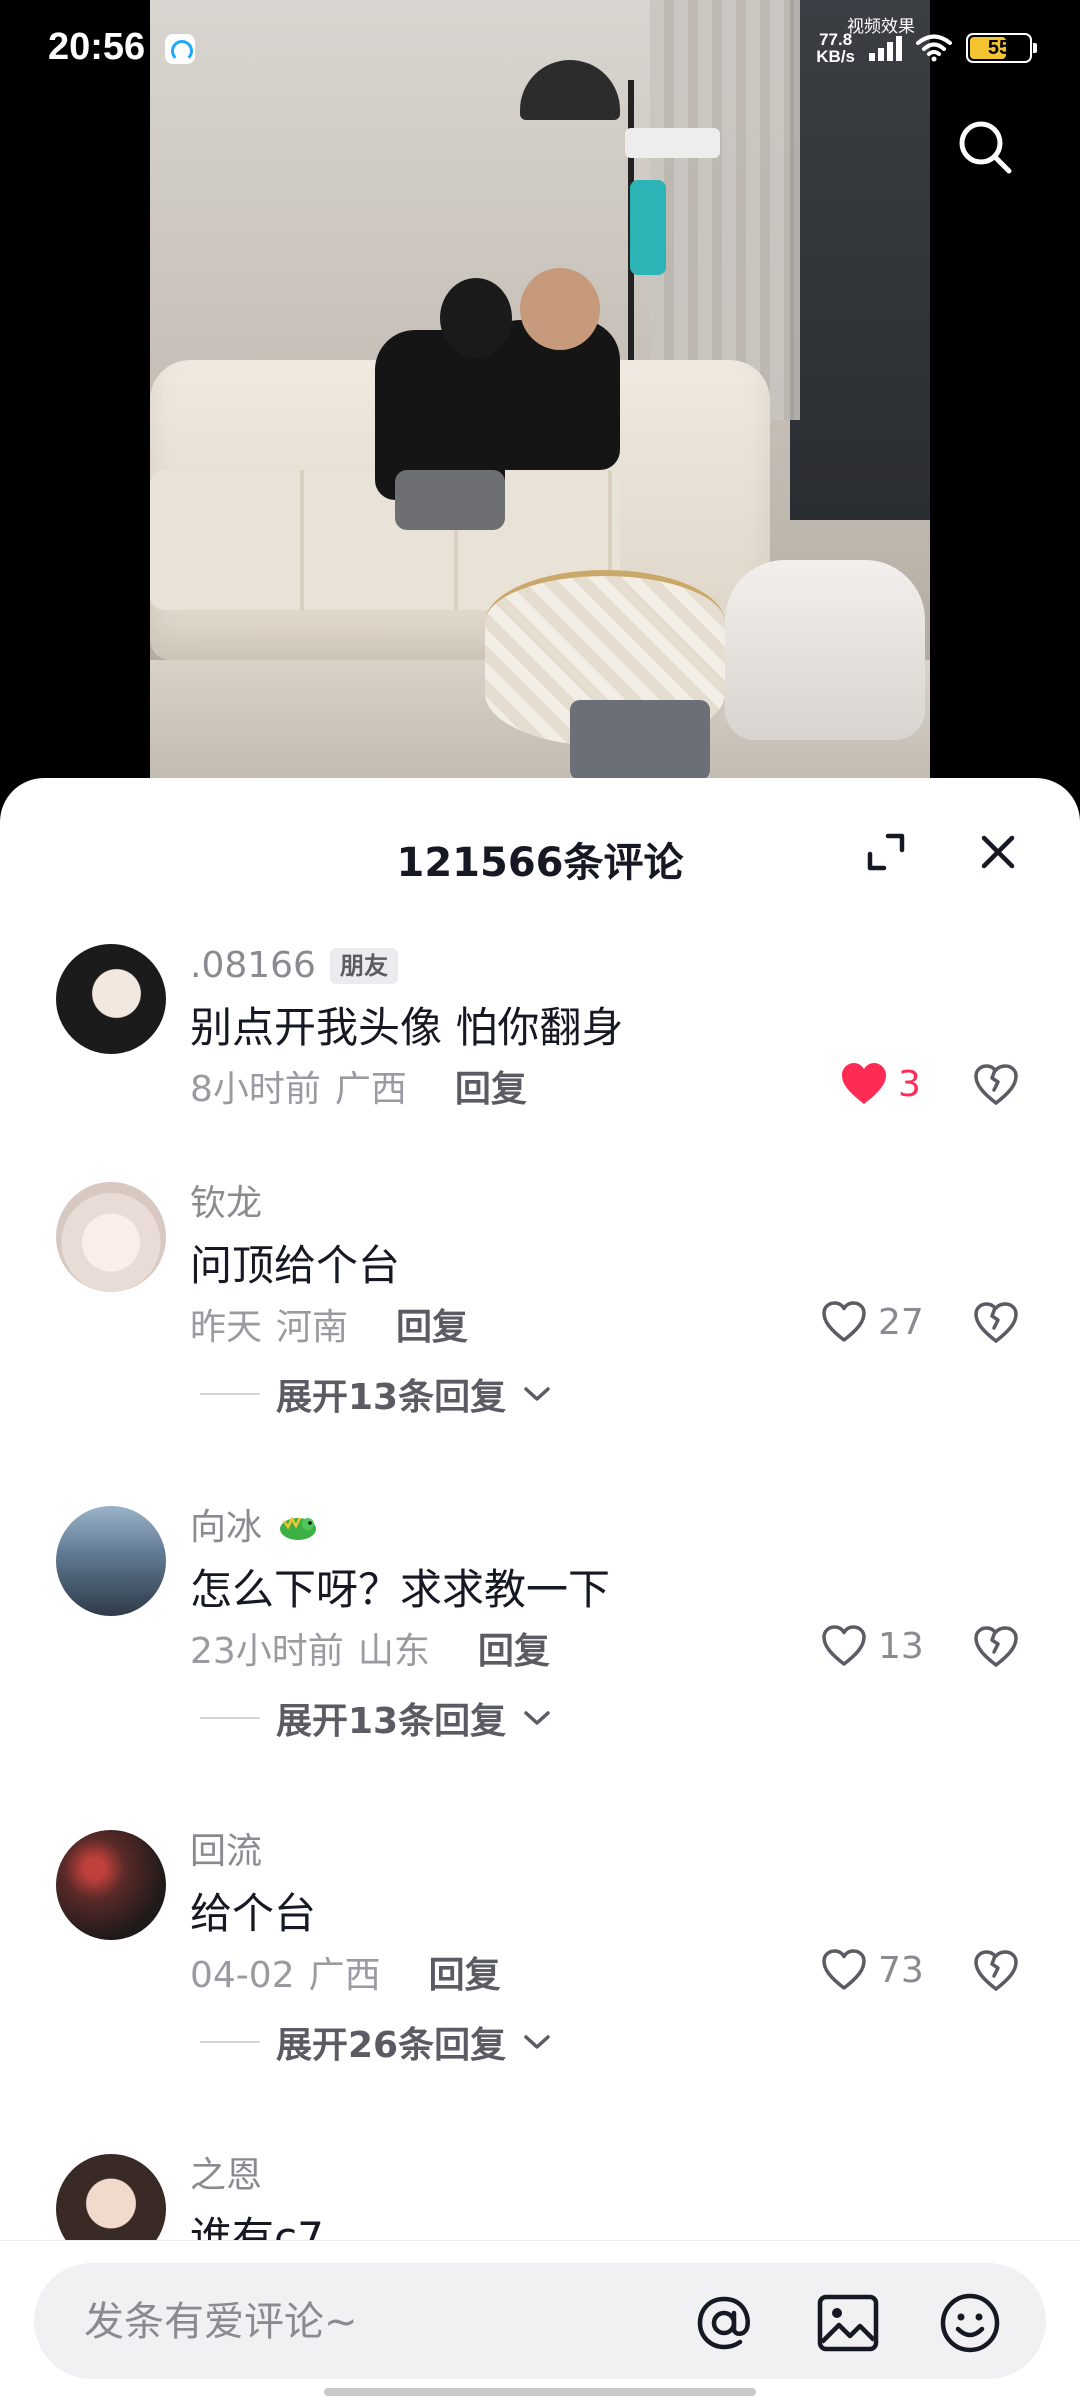  Describe the element at coordinates (934, 48) in the screenshot. I see `wifi-icon` at that location.